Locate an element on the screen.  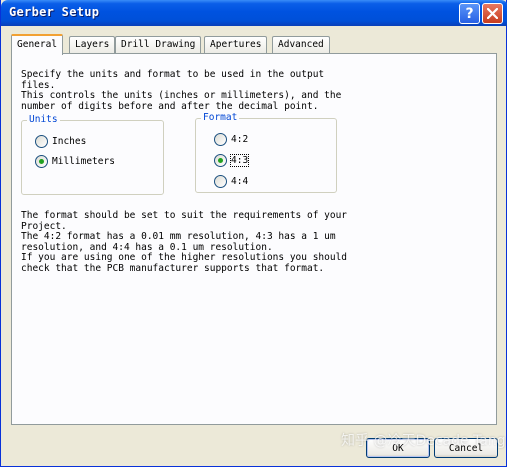
close-icon is located at coordinates (492, 13).